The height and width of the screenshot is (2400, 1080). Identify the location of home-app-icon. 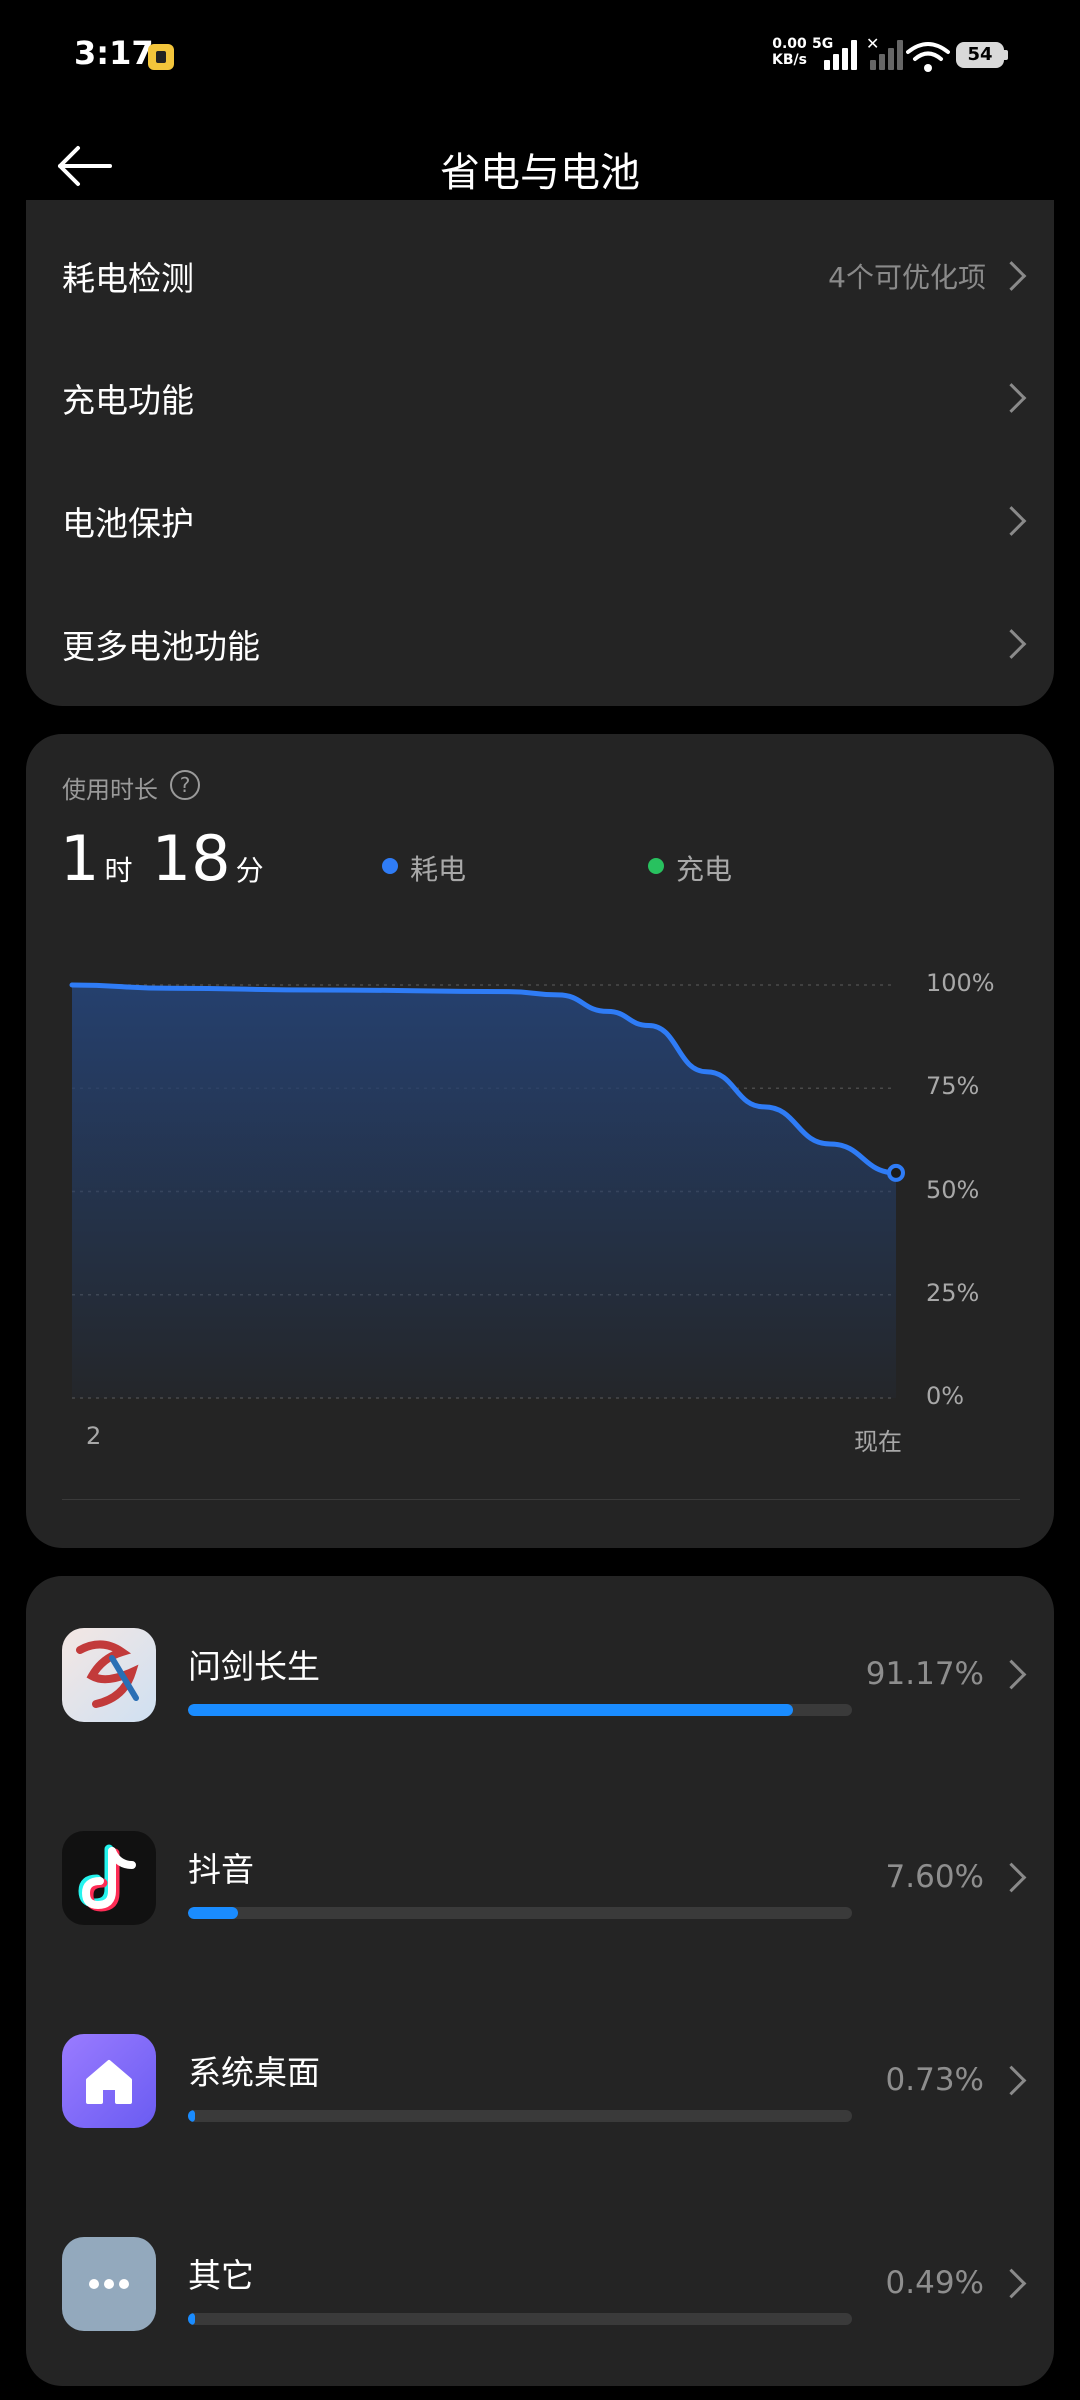
(109, 2081).